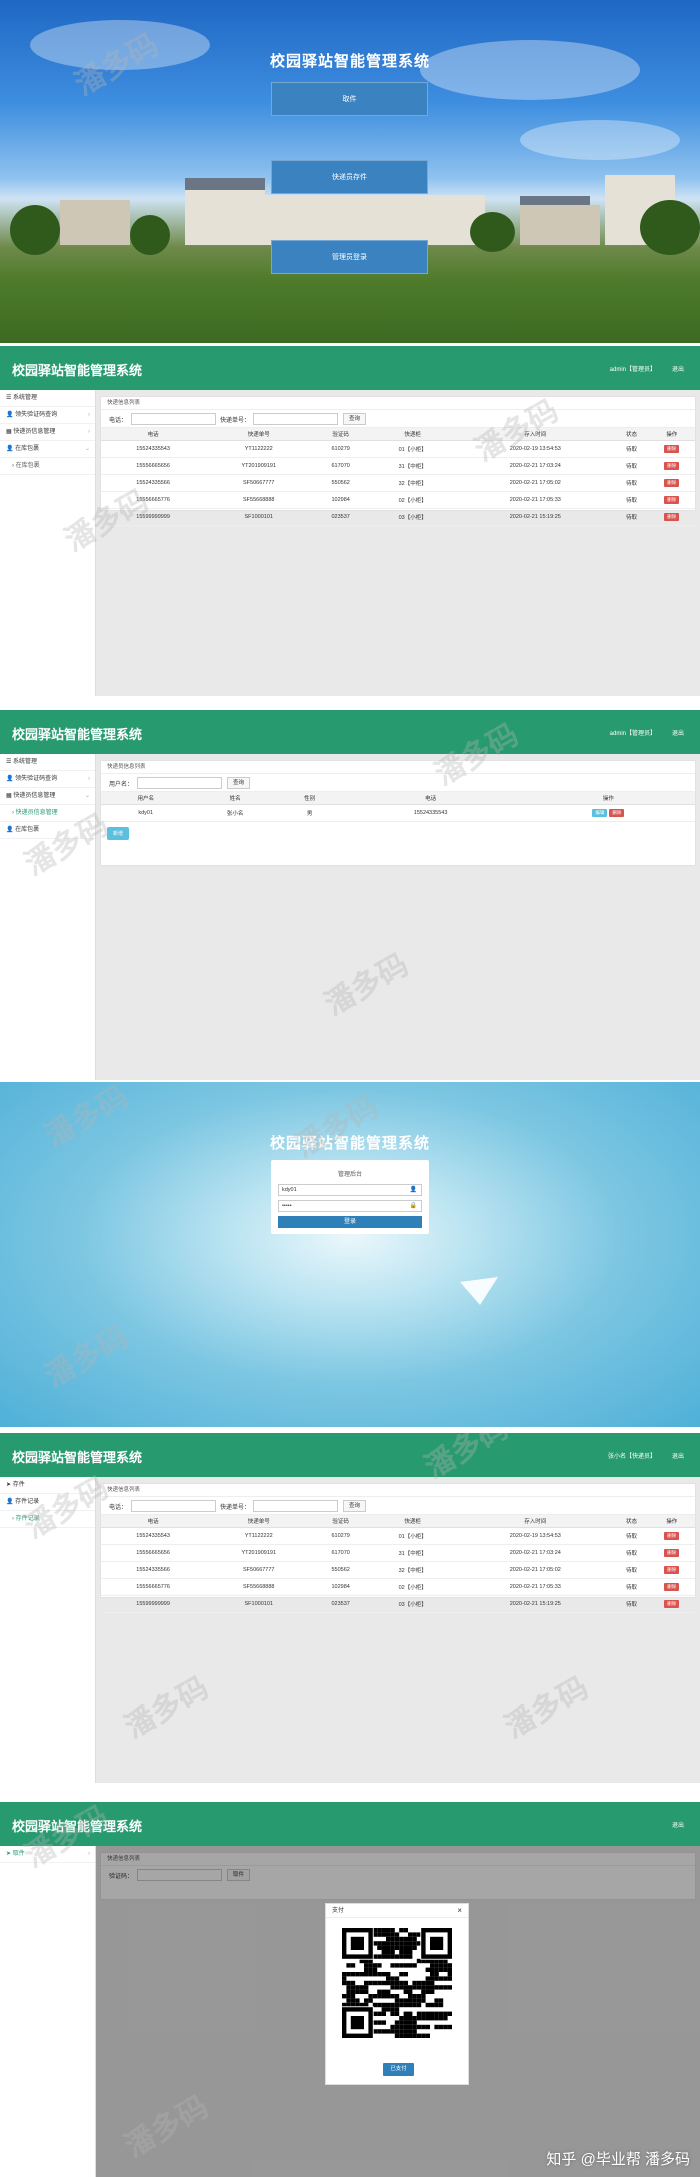  What do you see at coordinates (535, 1587) in the screenshot?
I see `table-cell: 2020-02-21 17:05:33` at bounding box center [535, 1587].